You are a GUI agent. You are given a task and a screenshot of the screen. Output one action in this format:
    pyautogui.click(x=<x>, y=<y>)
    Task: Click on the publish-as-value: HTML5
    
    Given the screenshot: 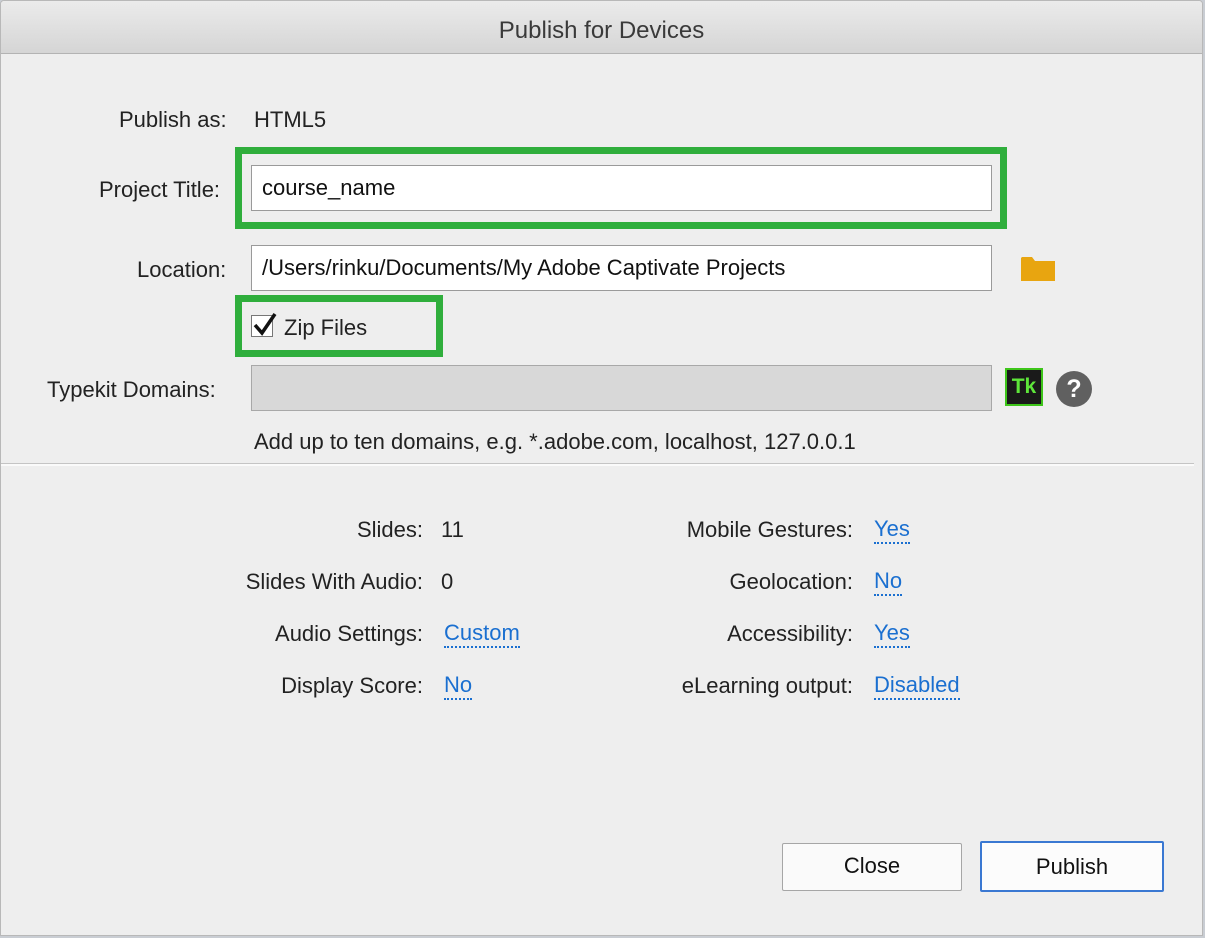 What is the action you would take?
    pyautogui.click(x=290, y=119)
    